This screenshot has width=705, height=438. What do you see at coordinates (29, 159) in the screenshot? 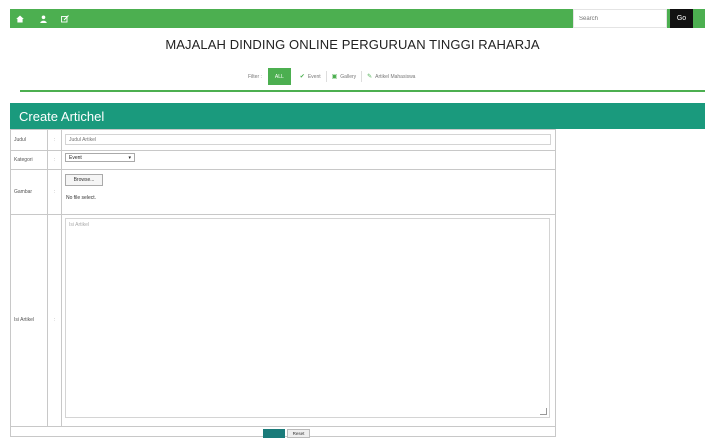
I see `kategori-label: Kategori` at bounding box center [29, 159].